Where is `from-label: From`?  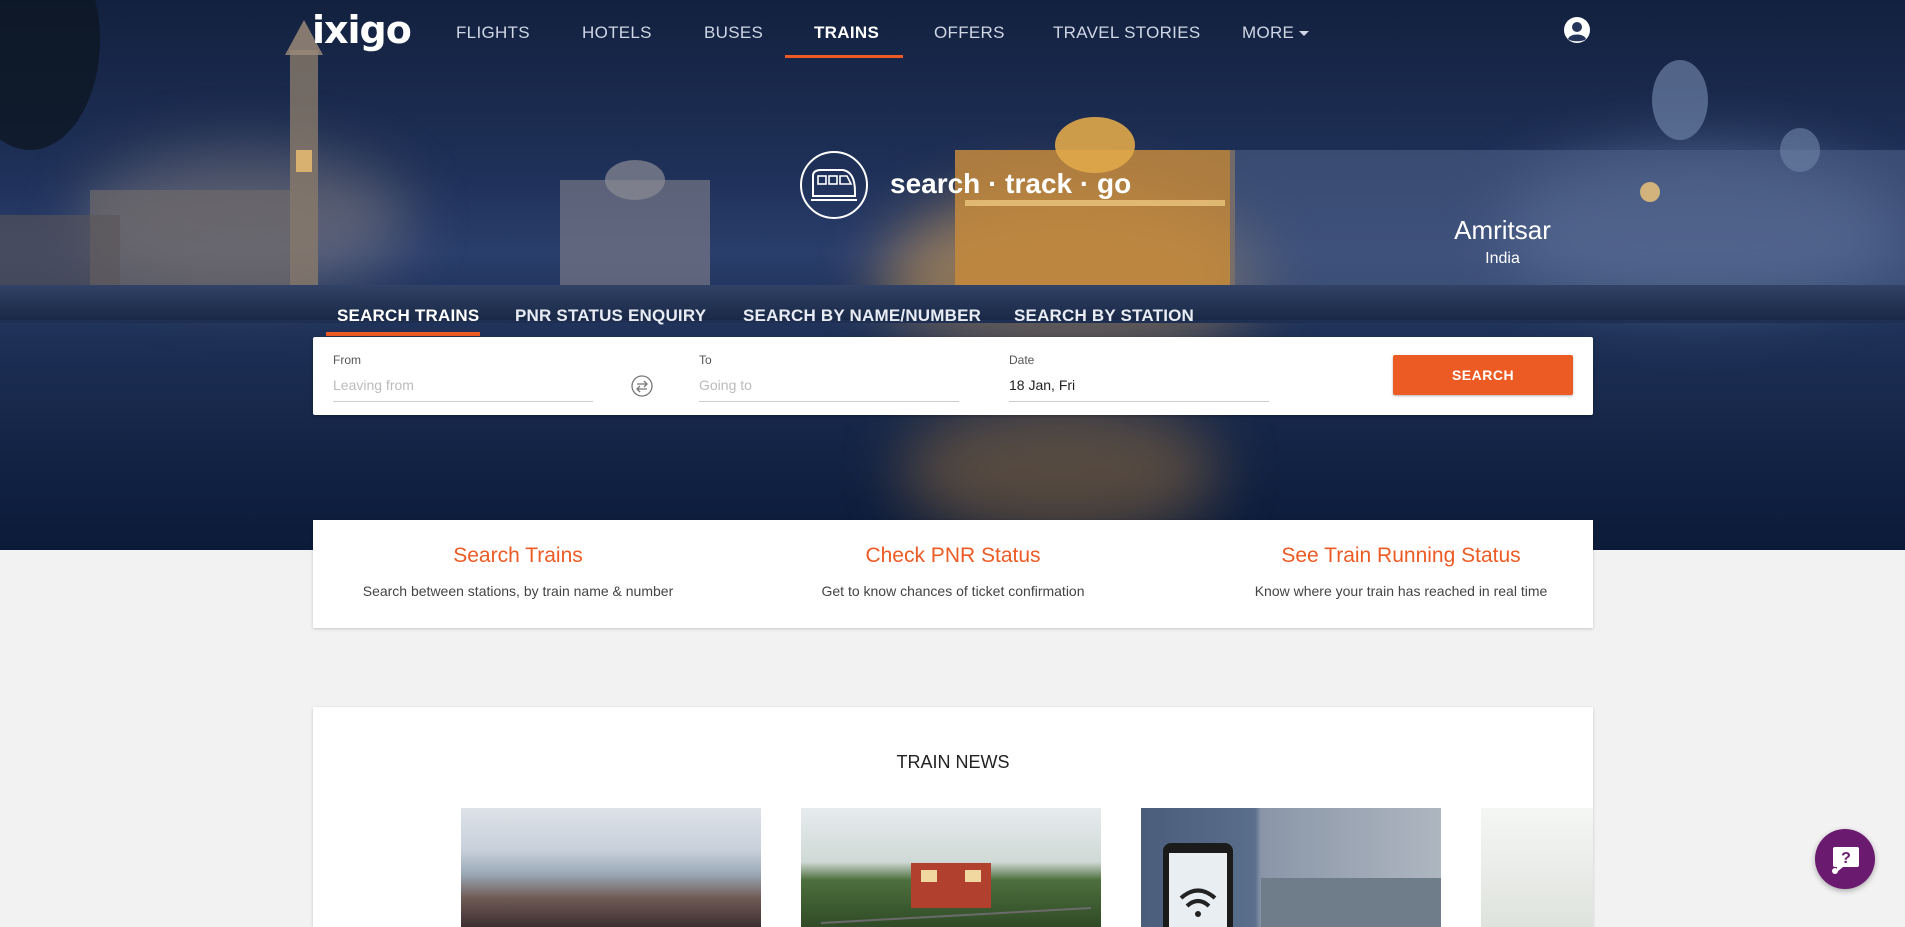
from-label: From is located at coordinates (347, 360).